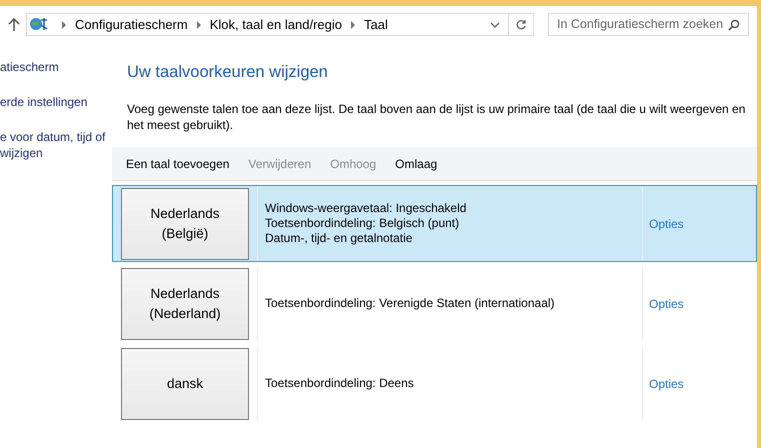 This screenshot has width=761, height=448. I want to click on language-tile: Nederlands (Nederland), so click(185, 304).